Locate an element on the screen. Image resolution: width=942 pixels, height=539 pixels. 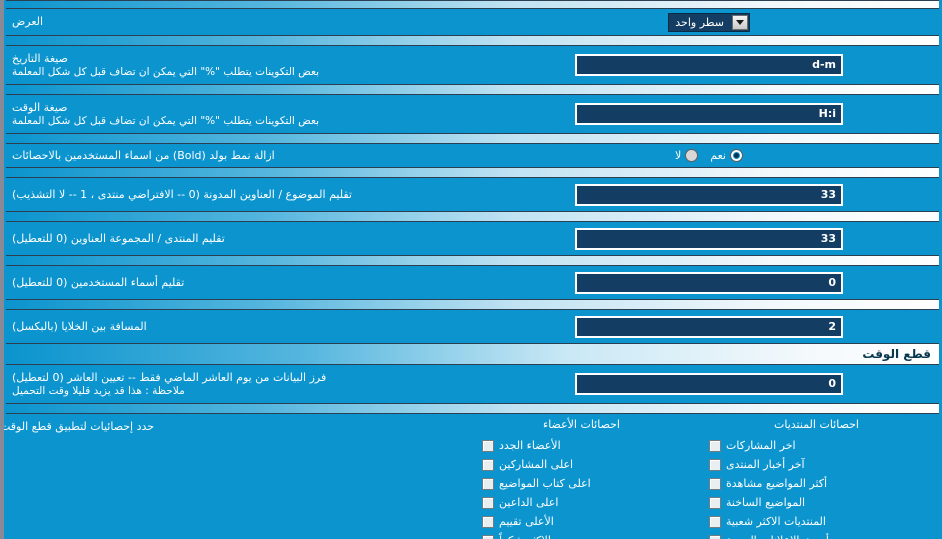
radio-no-icon is located at coordinates (692, 155).